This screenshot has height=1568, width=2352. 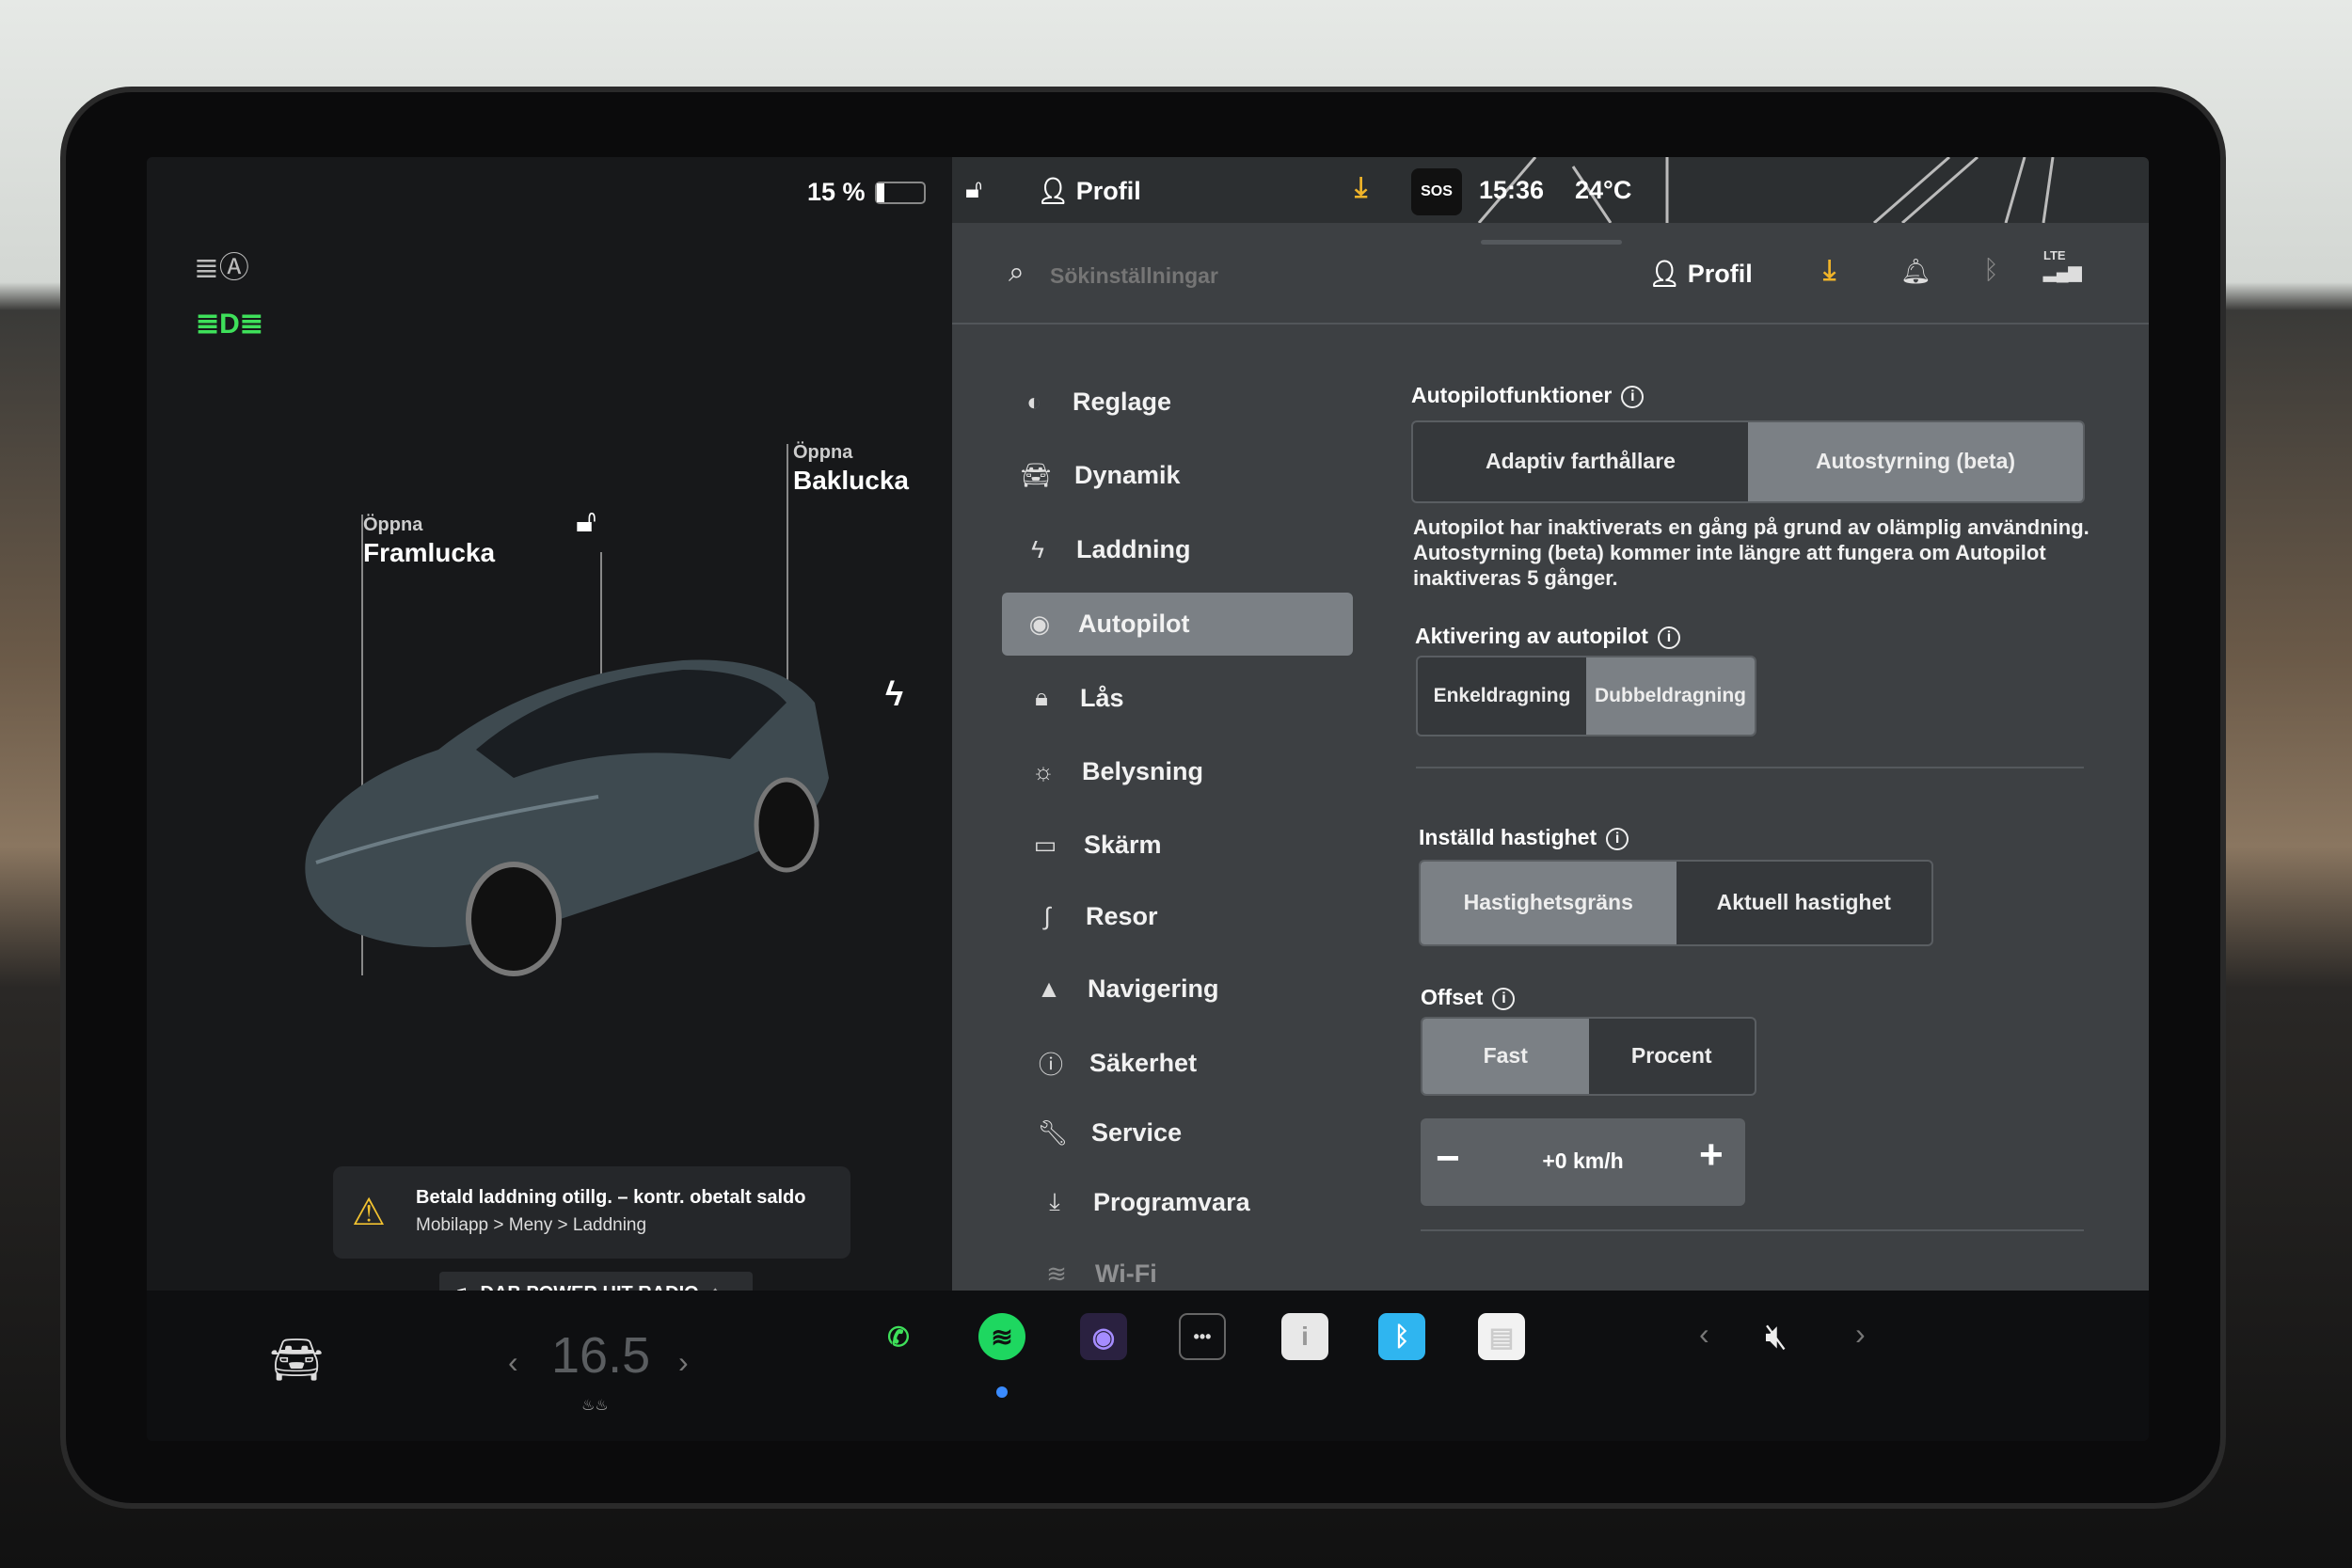 I want to click on frunk-open-button: Framlucka, so click(x=429, y=553).